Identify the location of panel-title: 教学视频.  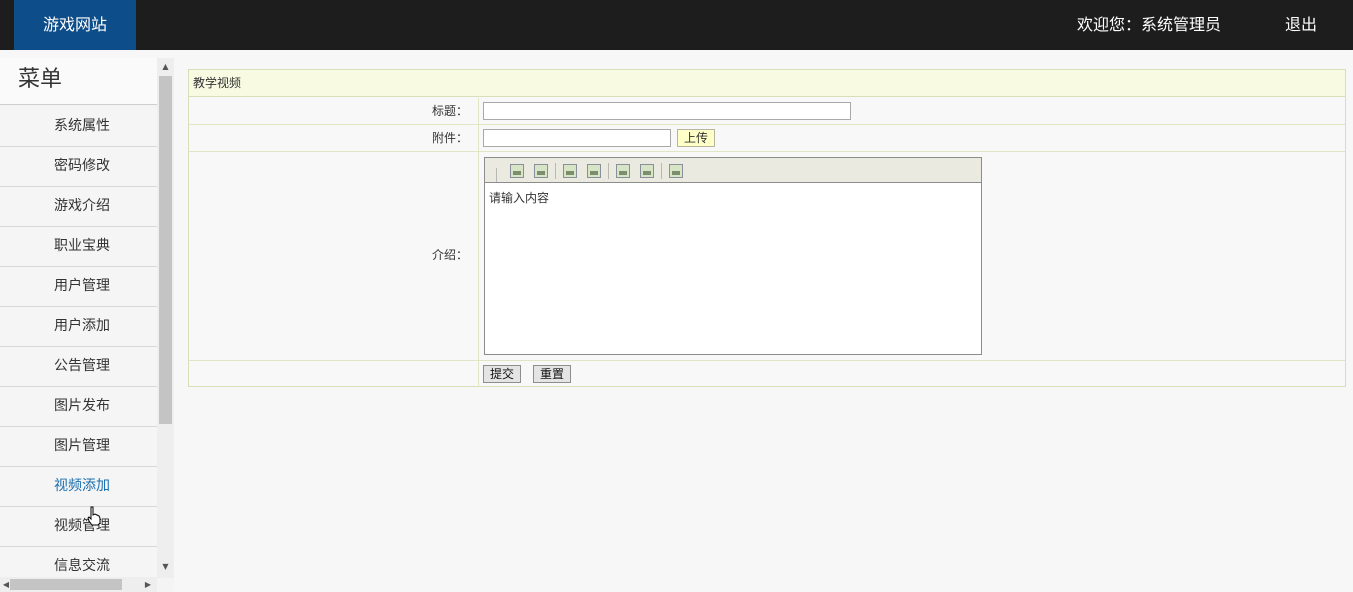
(767, 83).